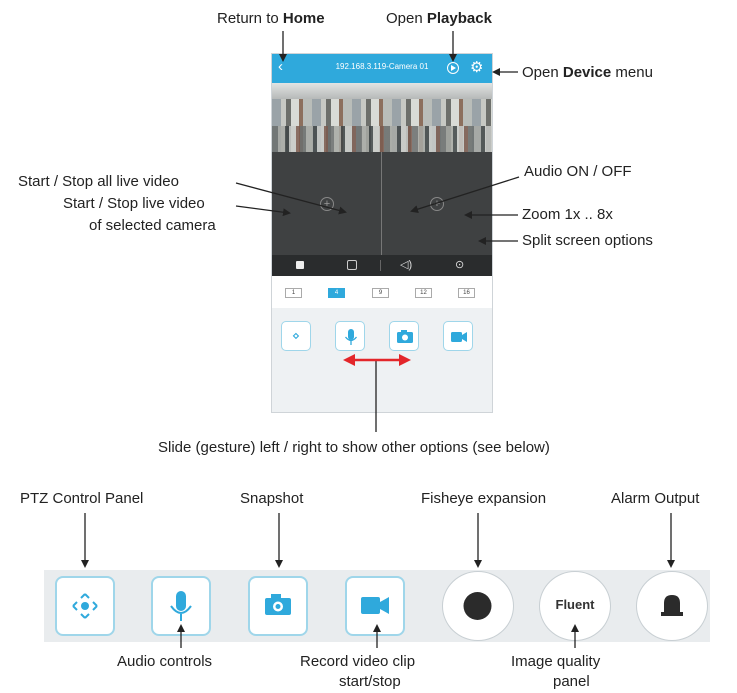  I want to click on split-16-button: 16, so click(466, 293).